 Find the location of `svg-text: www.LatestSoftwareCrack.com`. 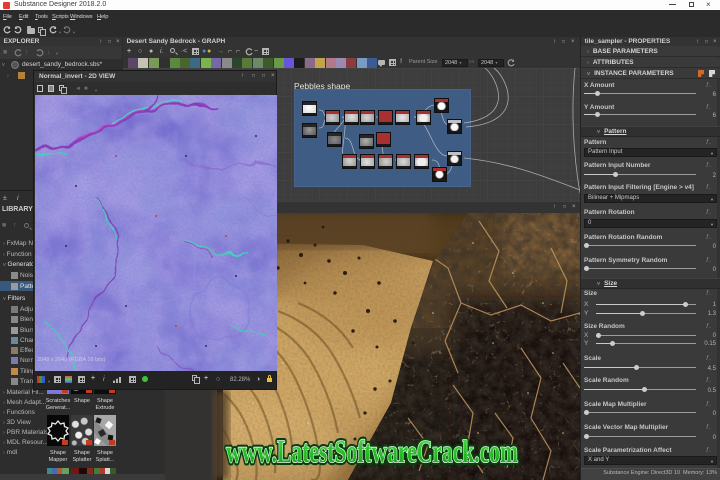

svg-text: www.LatestSoftwareCrack.com is located at coordinates (372, 451).